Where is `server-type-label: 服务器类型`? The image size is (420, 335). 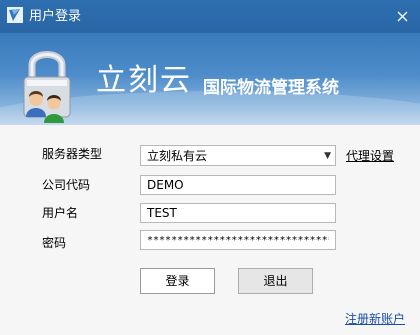
server-type-label: 服务器类型 is located at coordinates (72, 154).